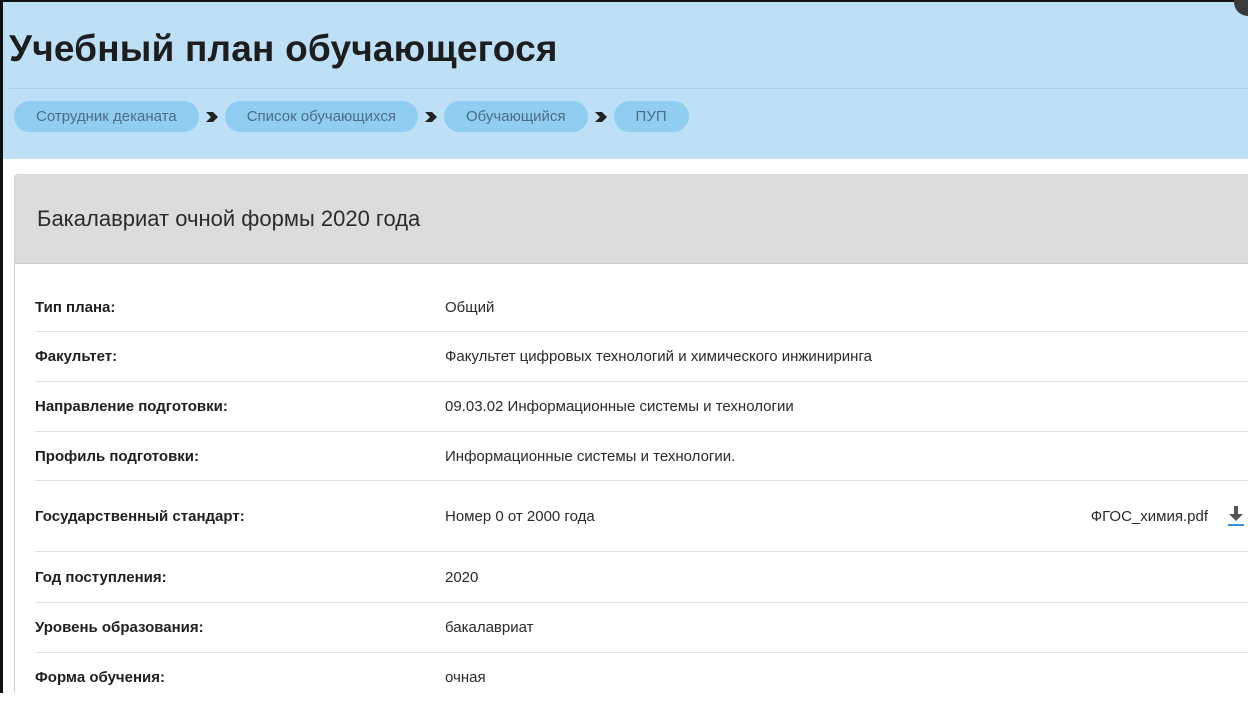  What do you see at coordinates (131, 406) in the screenshot?
I see `detail-label: Направление подготовки:` at bounding box center [131, 406].